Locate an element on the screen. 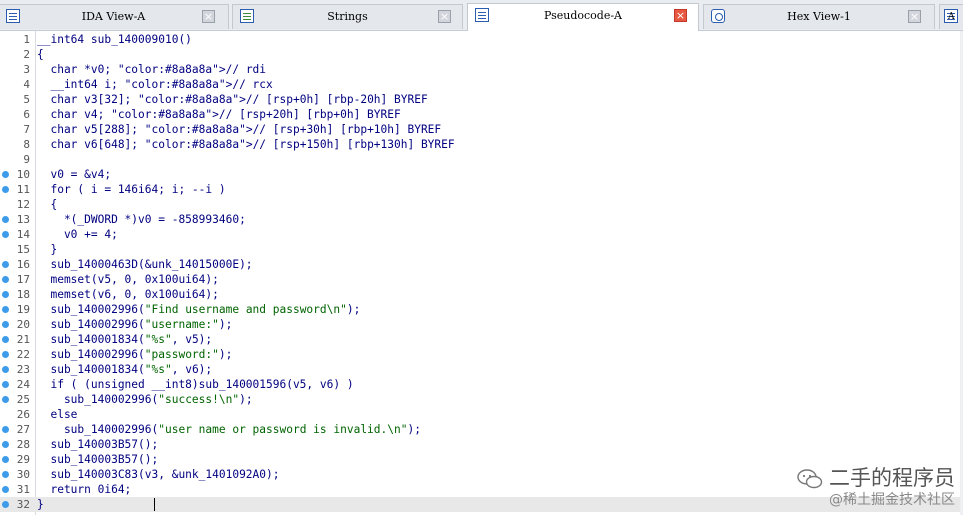 This screenshot has width=963, height=515. tab-label: IDA View-A is located at coordinates (113, 16).